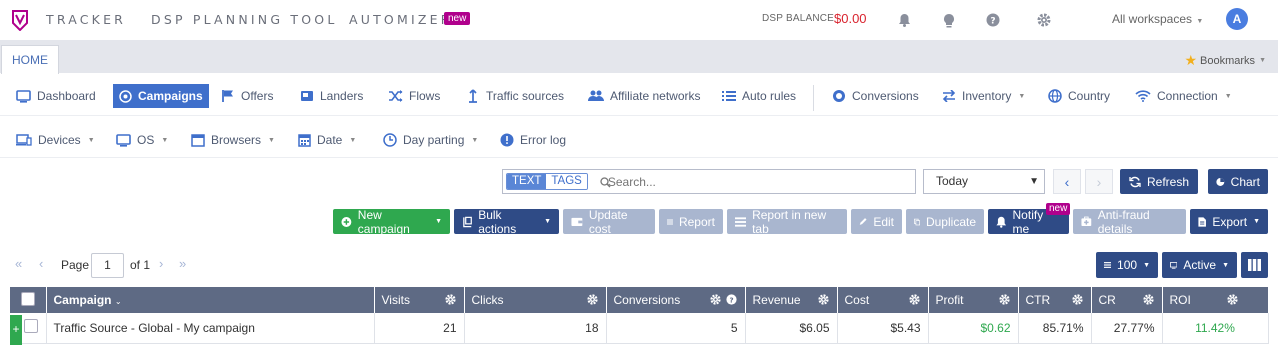 Image resolution: width=1278 pixels, height=346 pixels. Describe the element at coordinates (1067, 181) in the screenshot. I see `prev-period-button: ‹` at that location.